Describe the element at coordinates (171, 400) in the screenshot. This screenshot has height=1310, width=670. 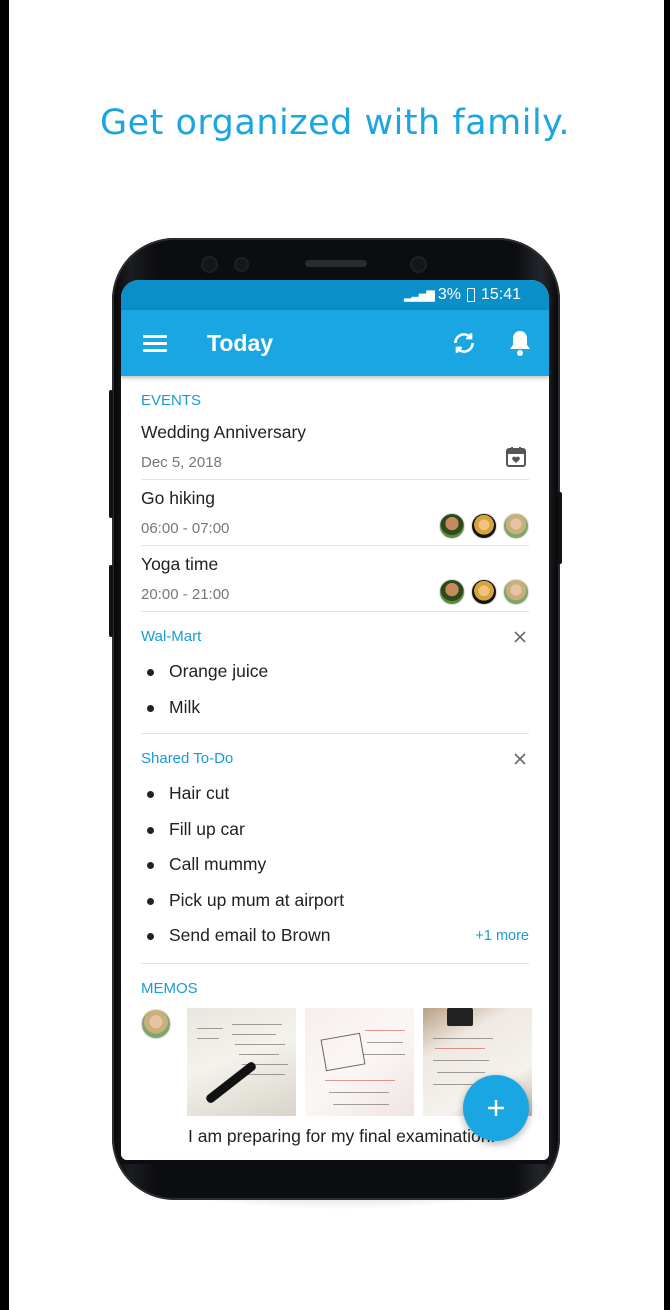
I see `events-header: EVENTS` at that location.